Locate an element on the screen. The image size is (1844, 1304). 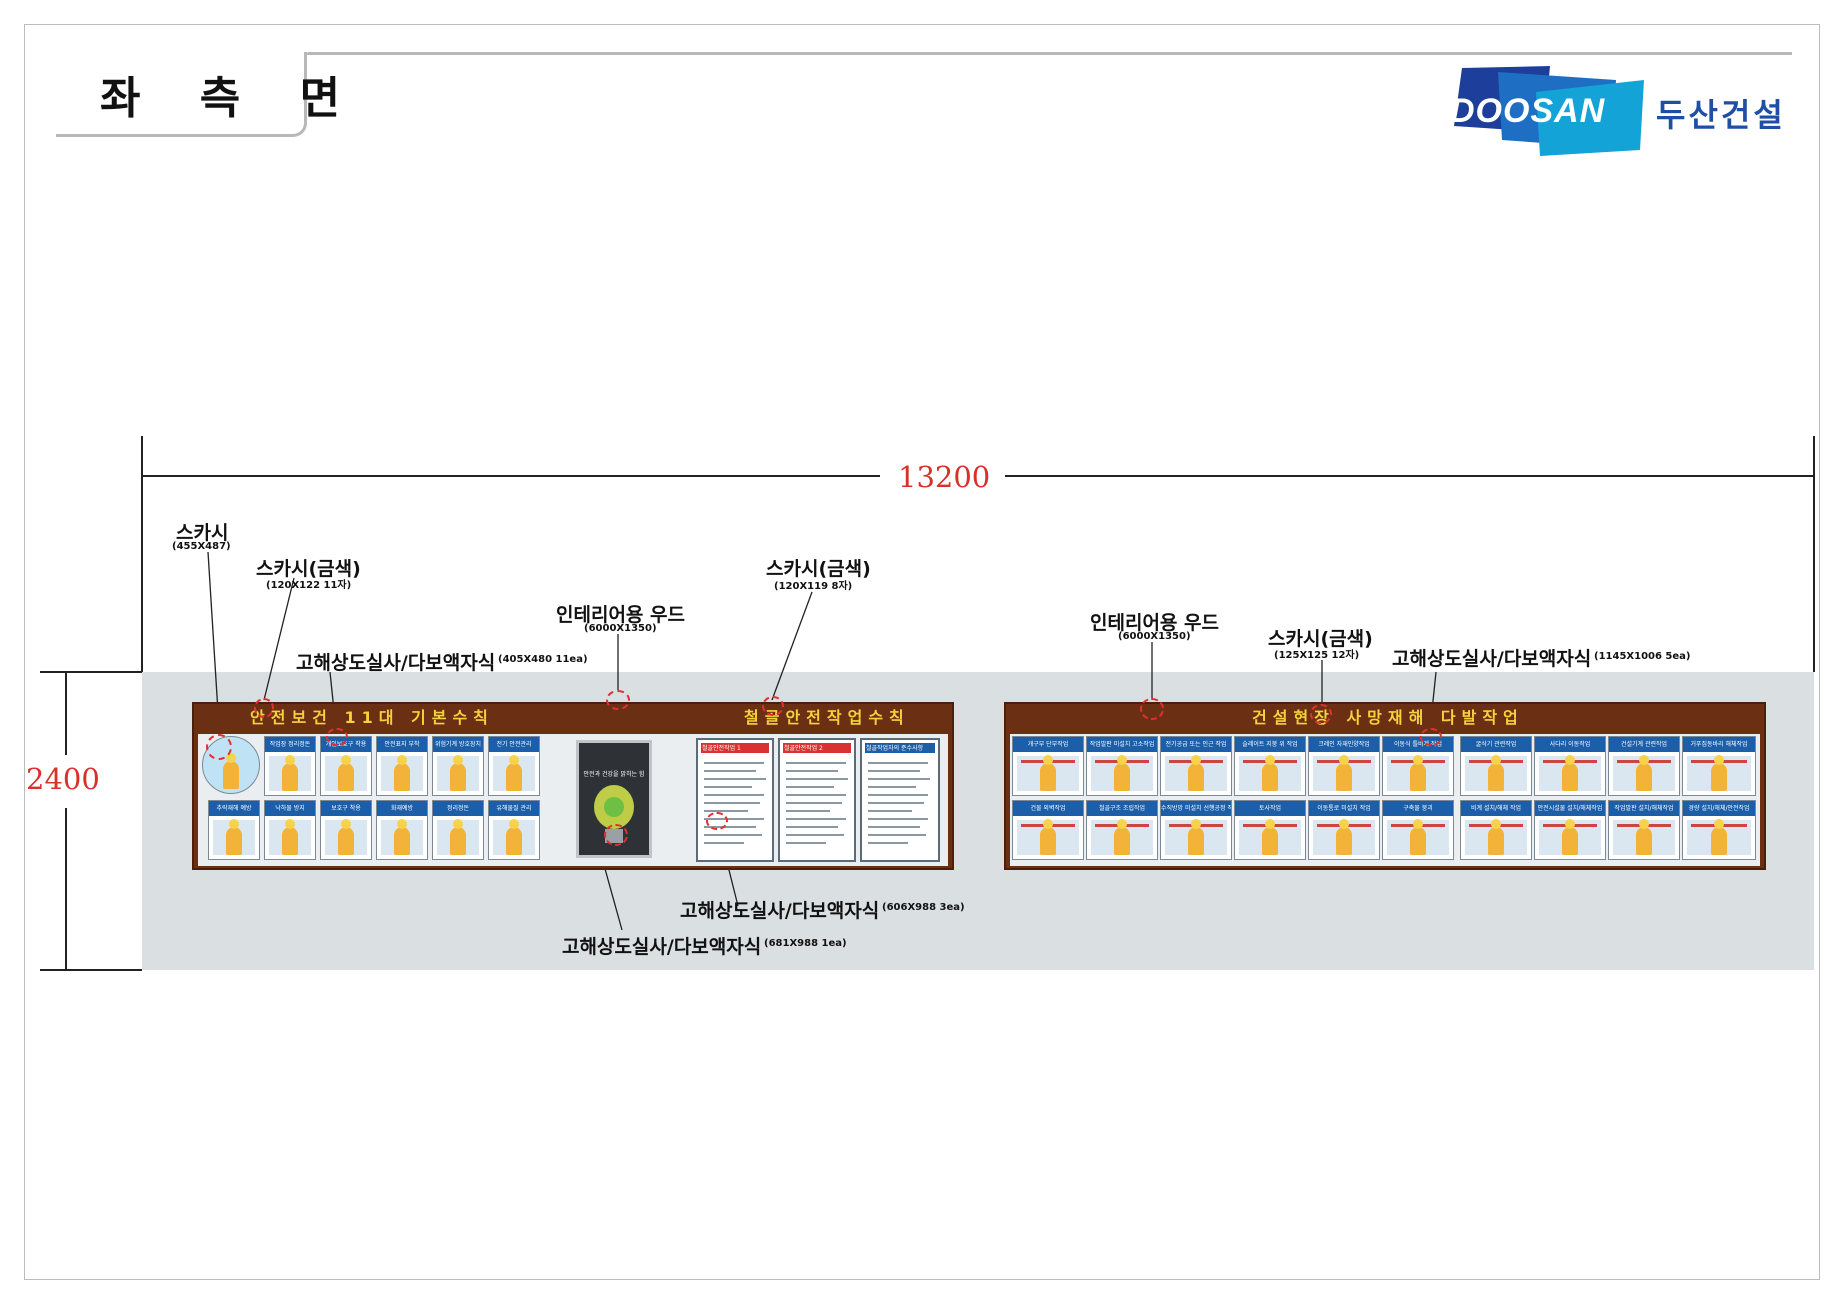
callout-gold-letters-mid-spec: (120X119 8자) is located at coordinates (813, 586).